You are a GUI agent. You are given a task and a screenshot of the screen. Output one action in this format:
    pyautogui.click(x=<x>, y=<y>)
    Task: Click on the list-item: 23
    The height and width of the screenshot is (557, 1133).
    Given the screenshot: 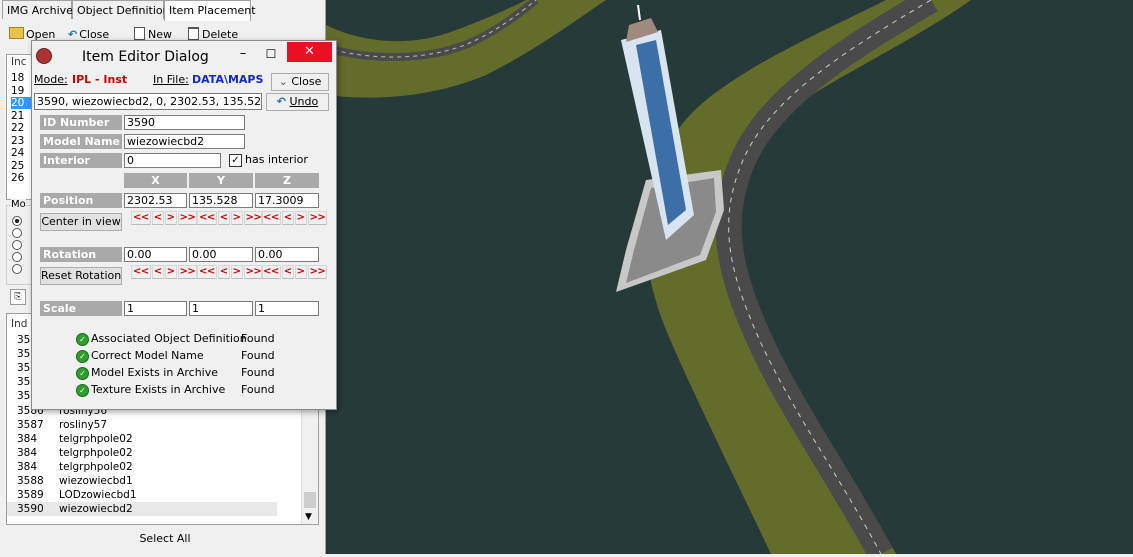 What is the action you would take?
    pyautogui.click(x=17, y=141)
    